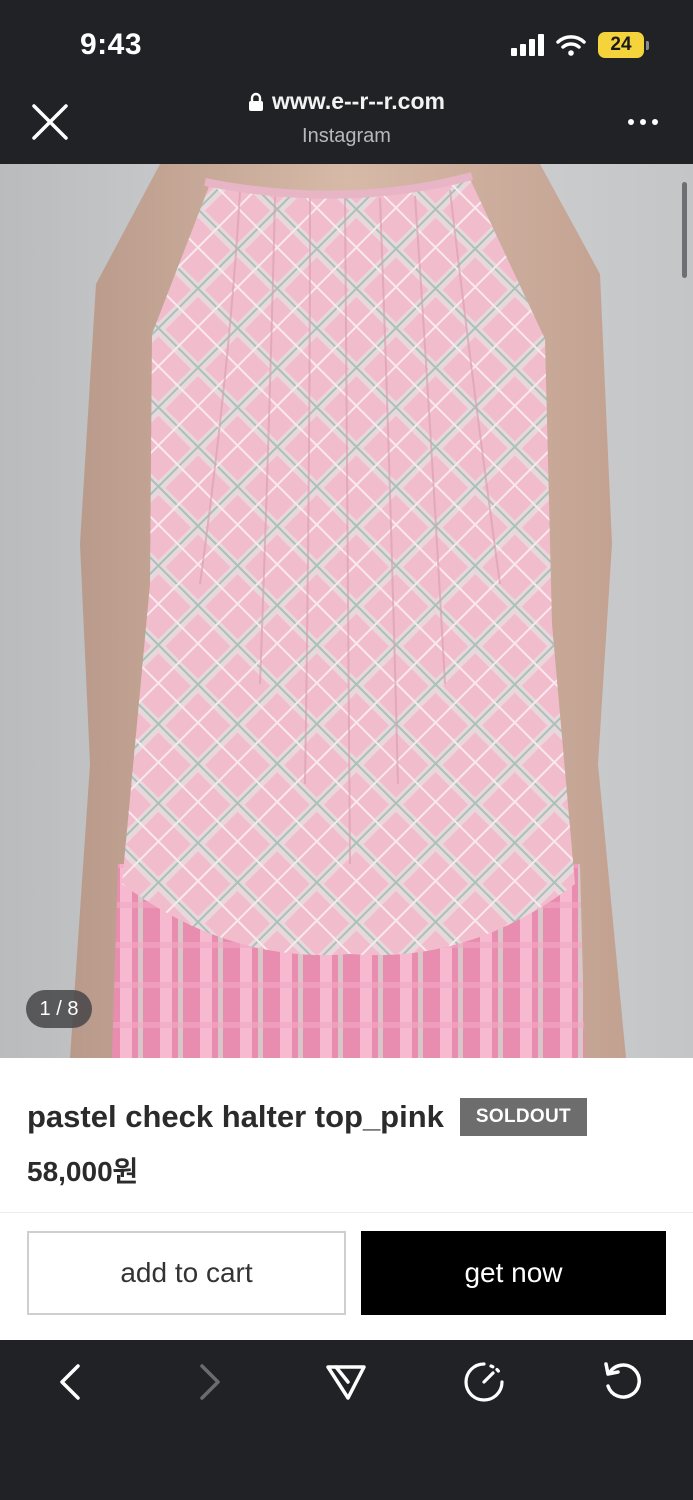 This screenshot has width=693, height=1500. Describe the element at coordinates (111, 44) in the screenshot. I see `status-time: 9:43` at that location.